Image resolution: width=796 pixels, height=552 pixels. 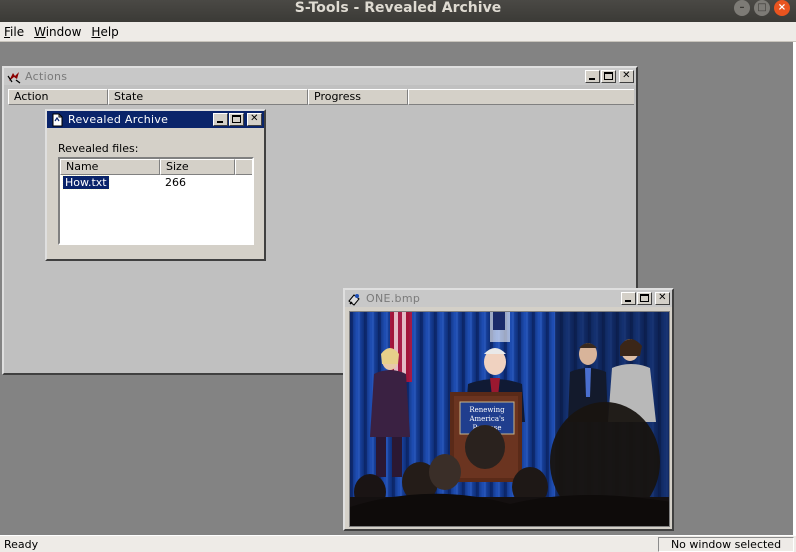 I want to click on list-item: How.txt 266, so click(x=156, y=183).